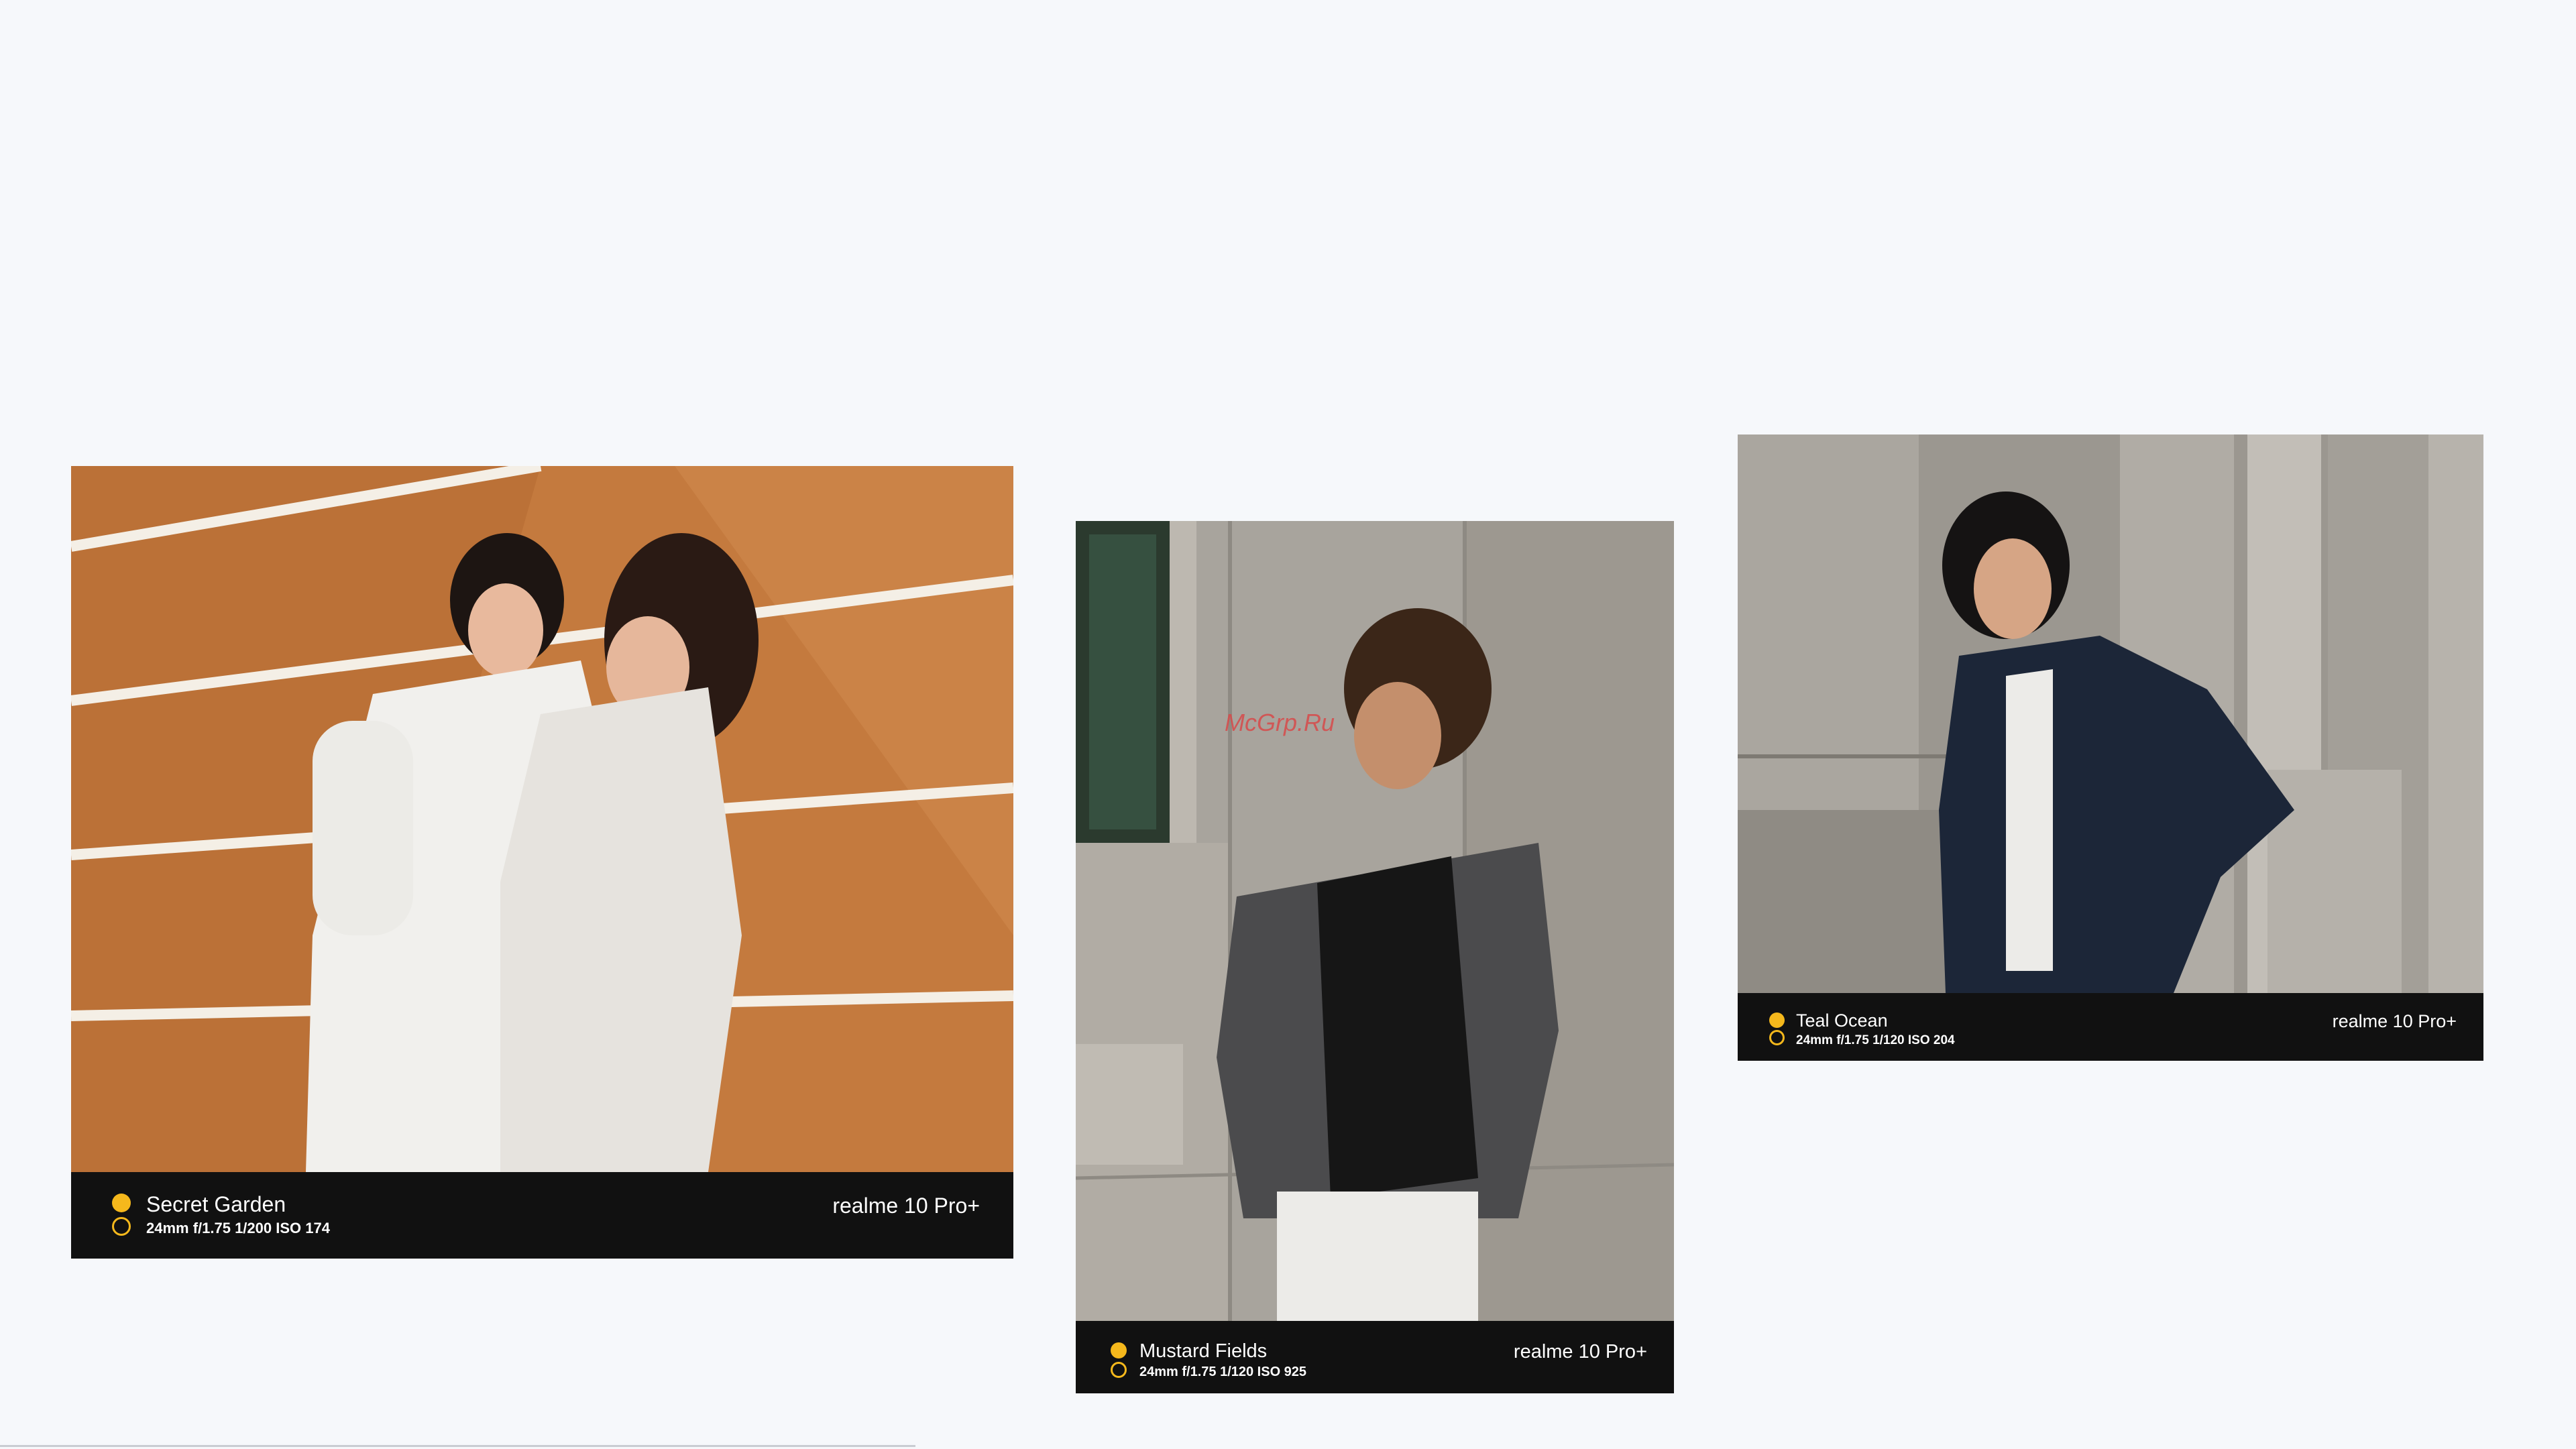 This screenshot has height=1449, width=2576. I want to click on filter-name: Secret Garden, so click(216, 1204).